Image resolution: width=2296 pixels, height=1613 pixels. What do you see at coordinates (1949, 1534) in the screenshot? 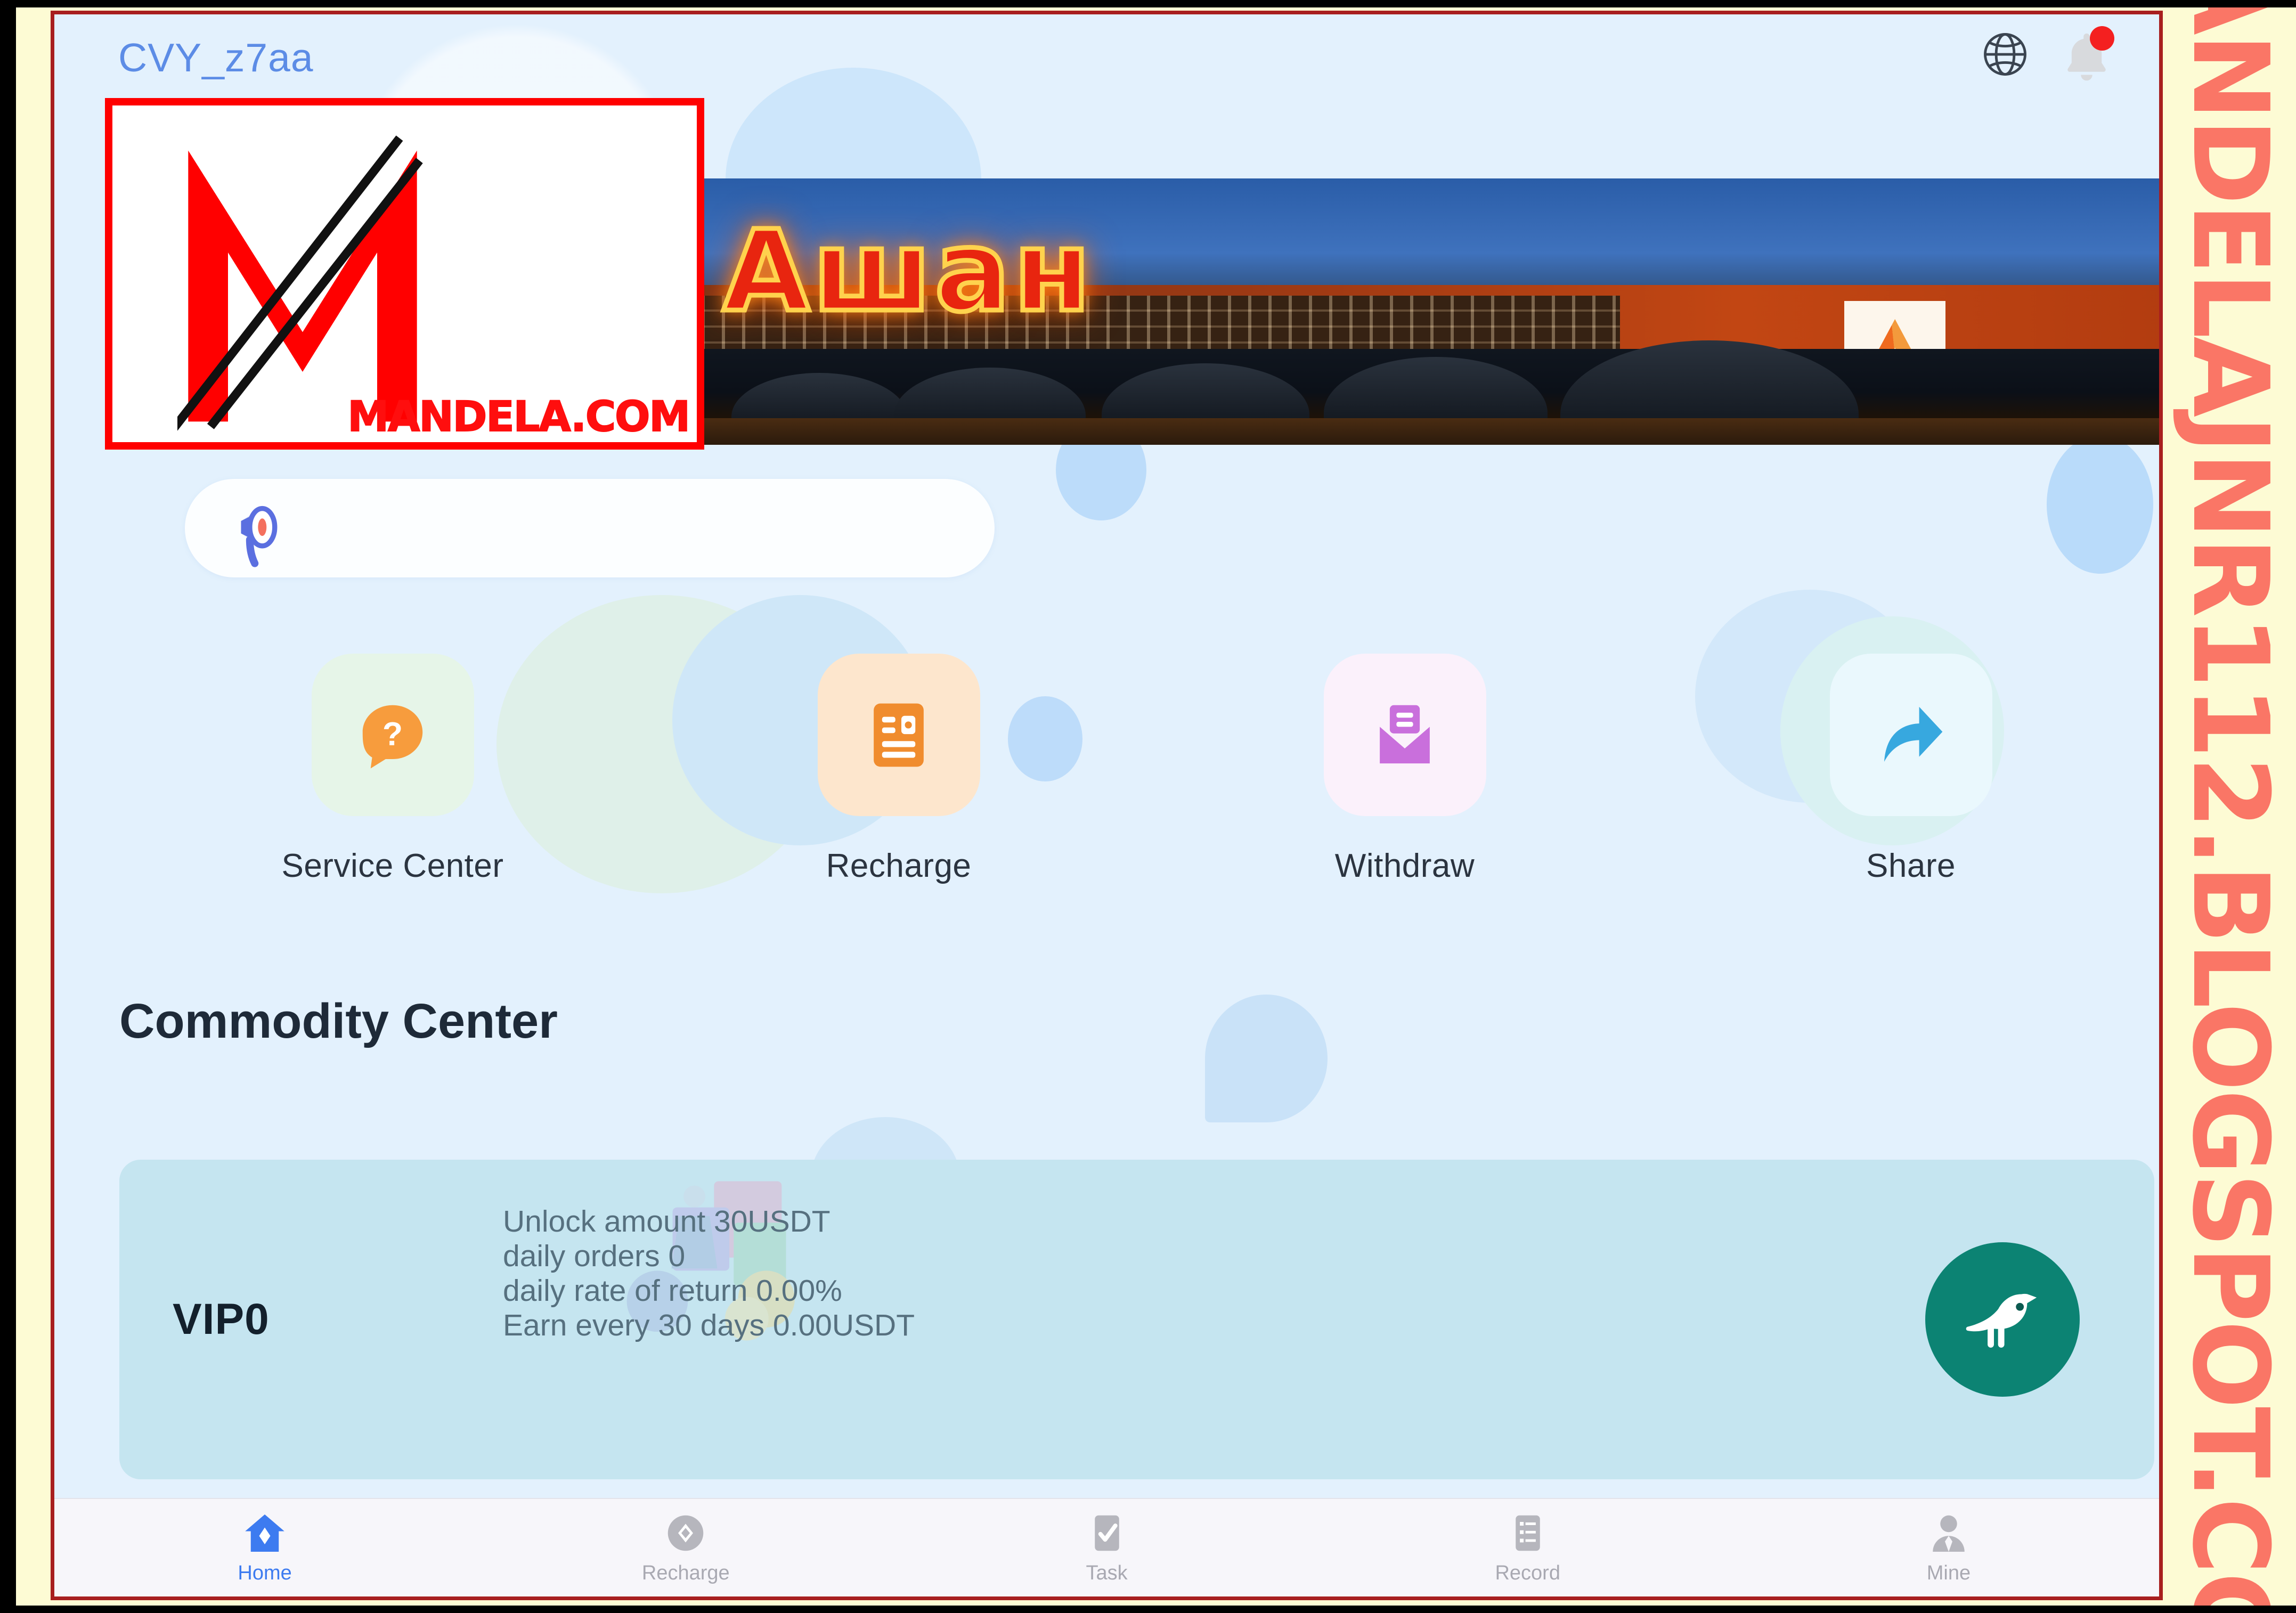
I see `profile-icon` at bounding box center [1949, 1534].